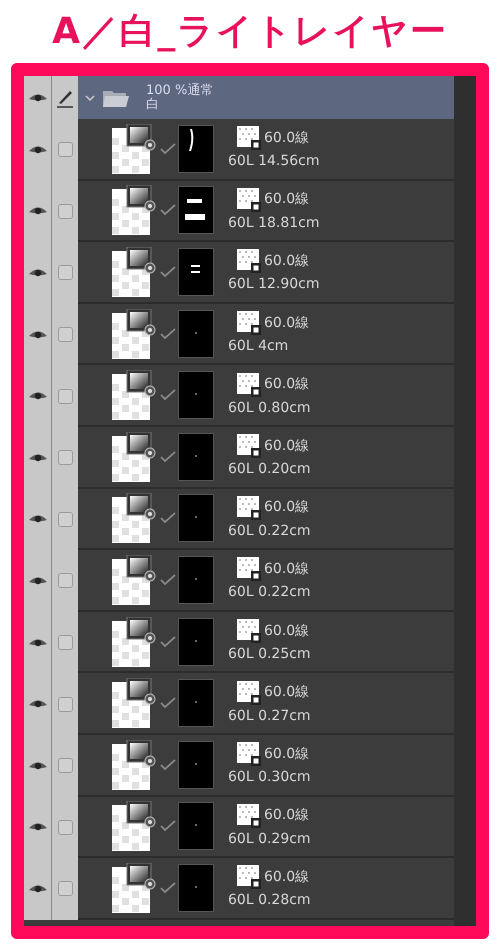  What do you see at coordinates (180, 91) in the screenshot?
I see `folder-blend-mode: 100 %通常` at bounding box center [180, 91].